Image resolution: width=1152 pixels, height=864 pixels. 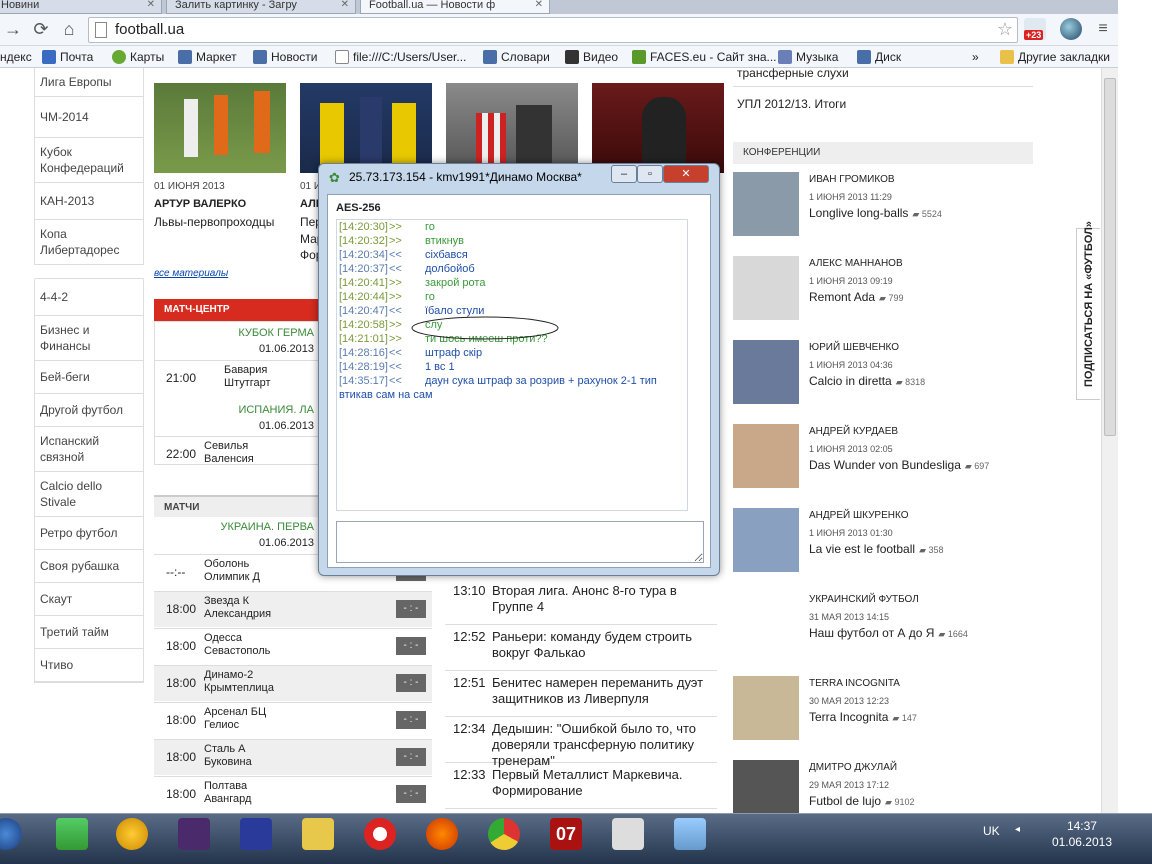 I want to click on right-link: трансферные слухи, so click(x=793, y=73).